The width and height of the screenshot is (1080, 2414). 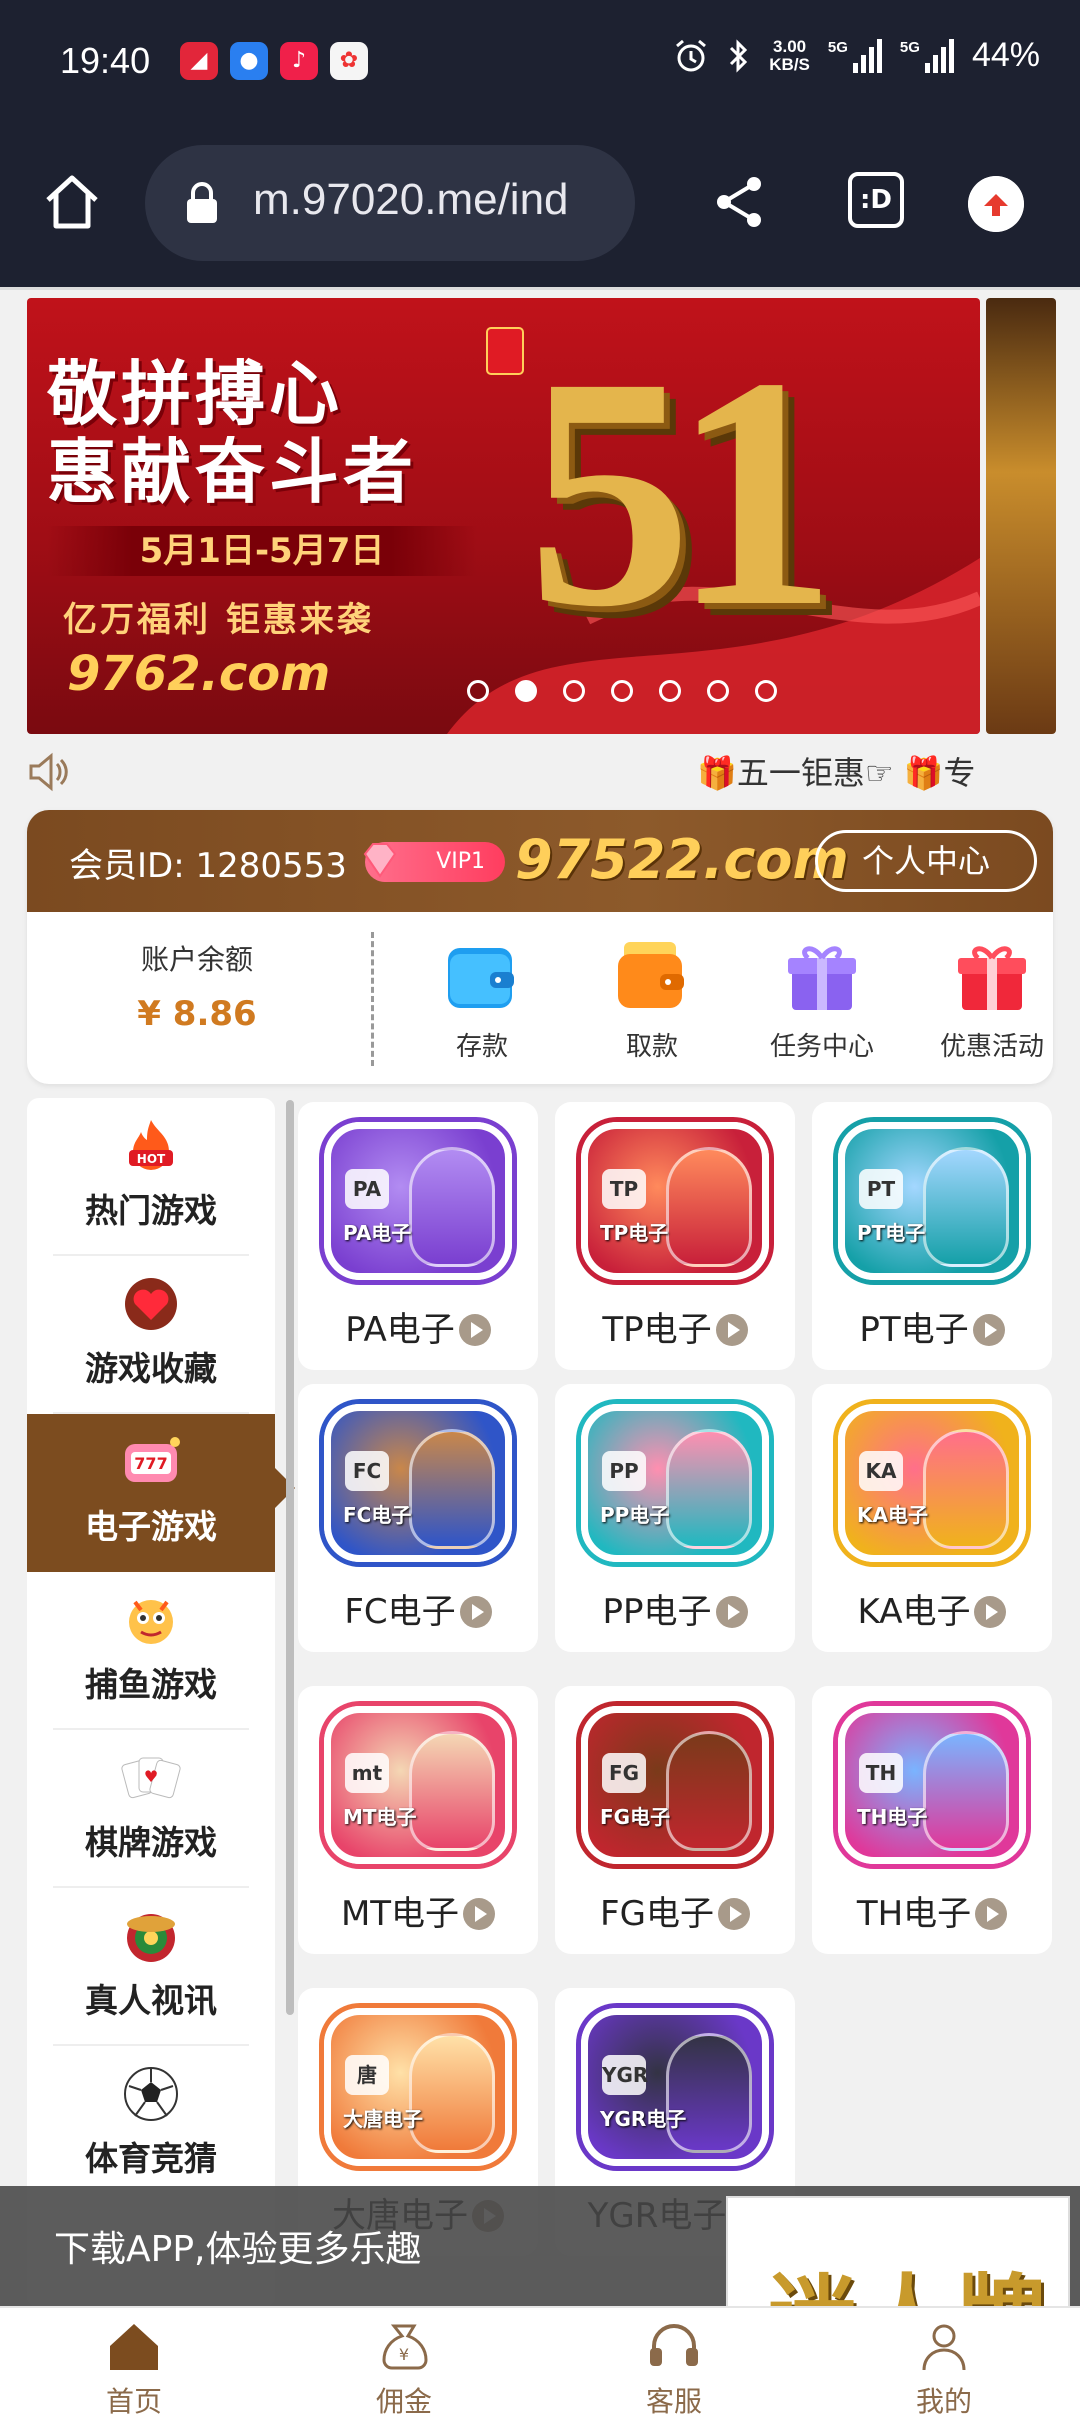 I want to click on sim2-label: 5G, so click(x=909, y=47).